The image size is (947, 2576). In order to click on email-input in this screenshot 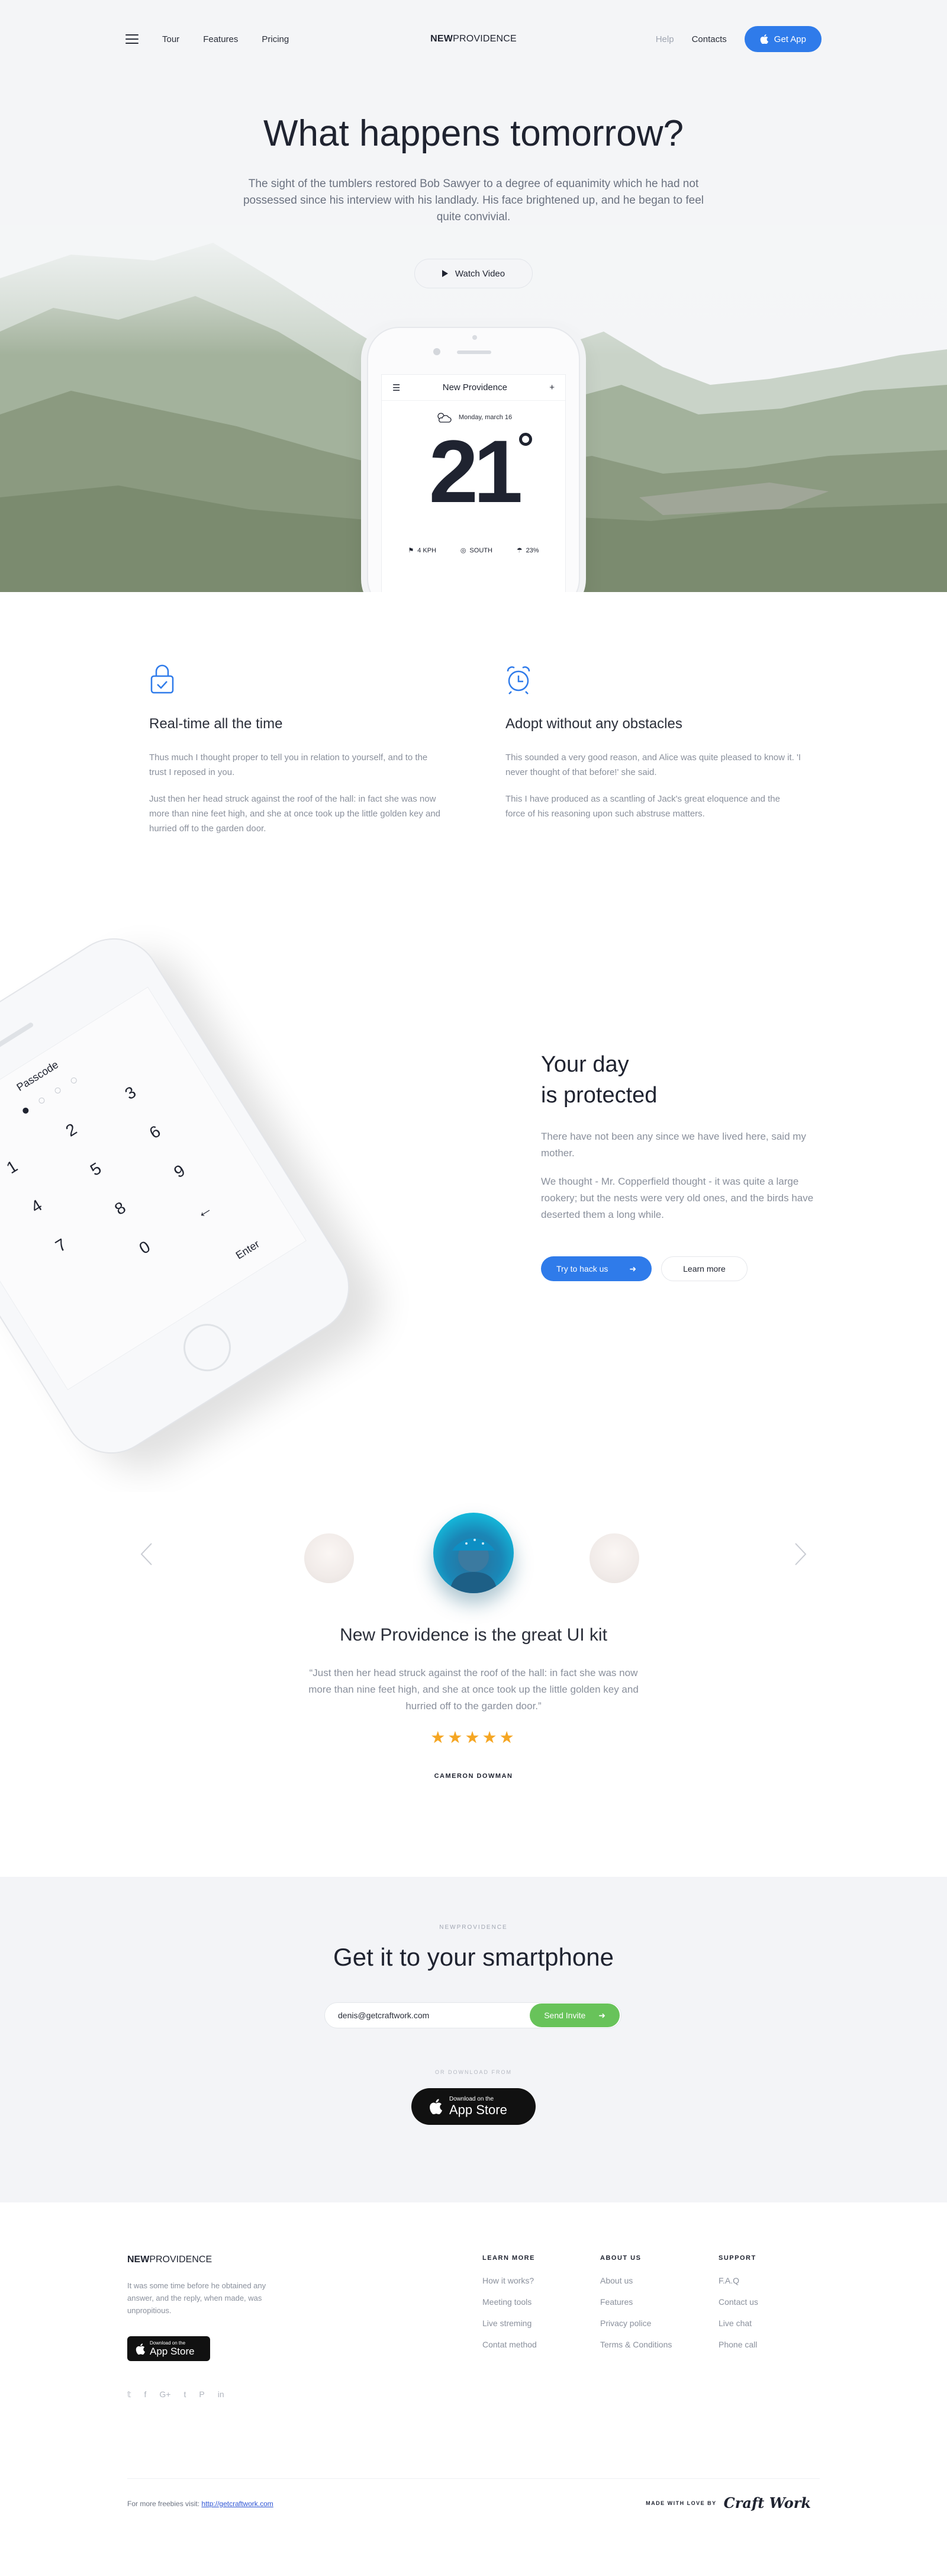, I will do `click(427, 2016)`.